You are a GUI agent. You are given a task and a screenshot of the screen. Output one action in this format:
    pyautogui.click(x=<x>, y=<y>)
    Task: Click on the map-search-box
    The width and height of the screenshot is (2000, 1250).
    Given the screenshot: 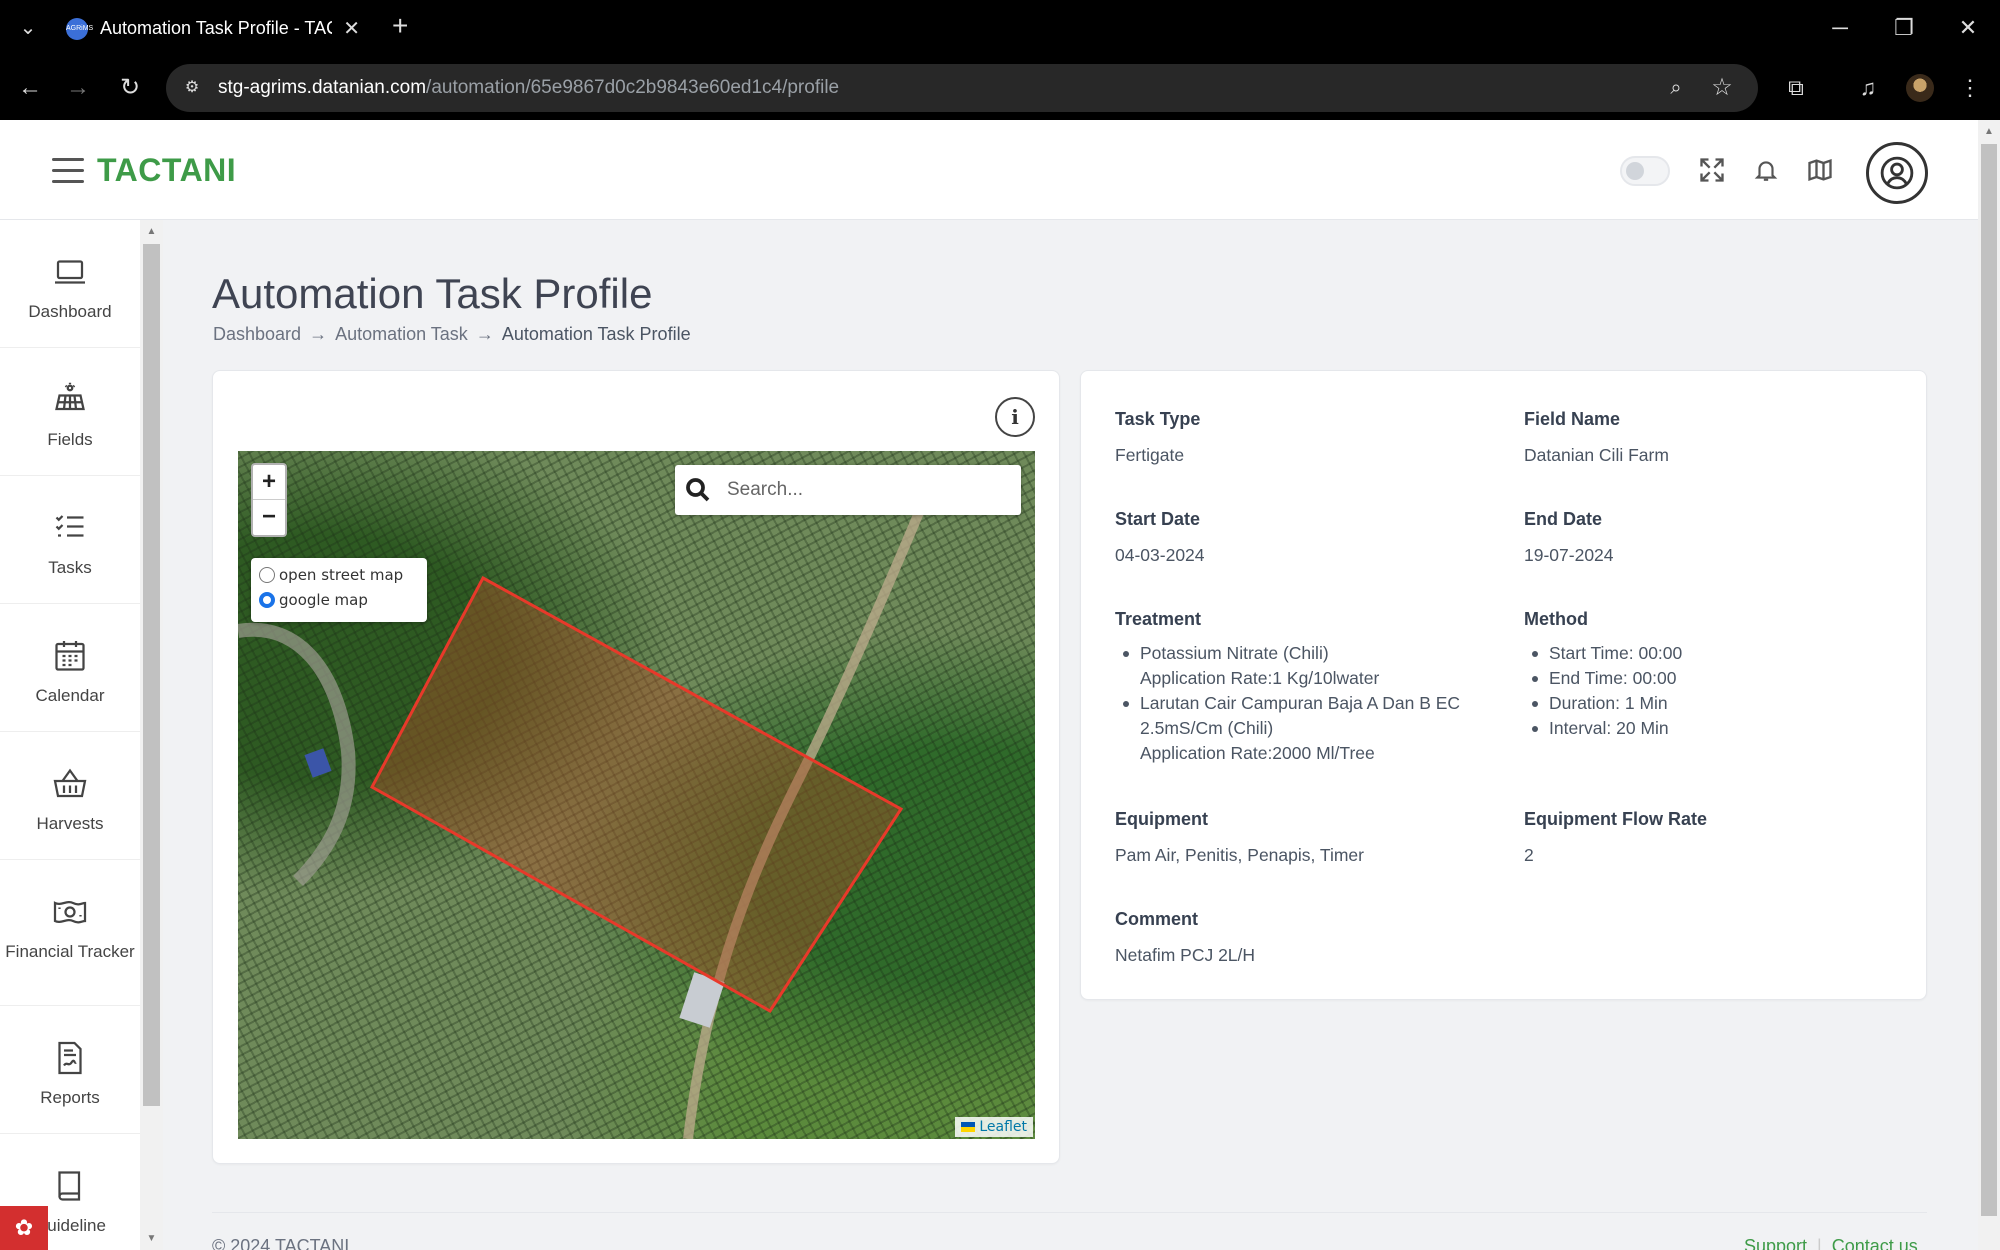 What is the action you would take?
    pyautogui.click(x=848, y=490)
    